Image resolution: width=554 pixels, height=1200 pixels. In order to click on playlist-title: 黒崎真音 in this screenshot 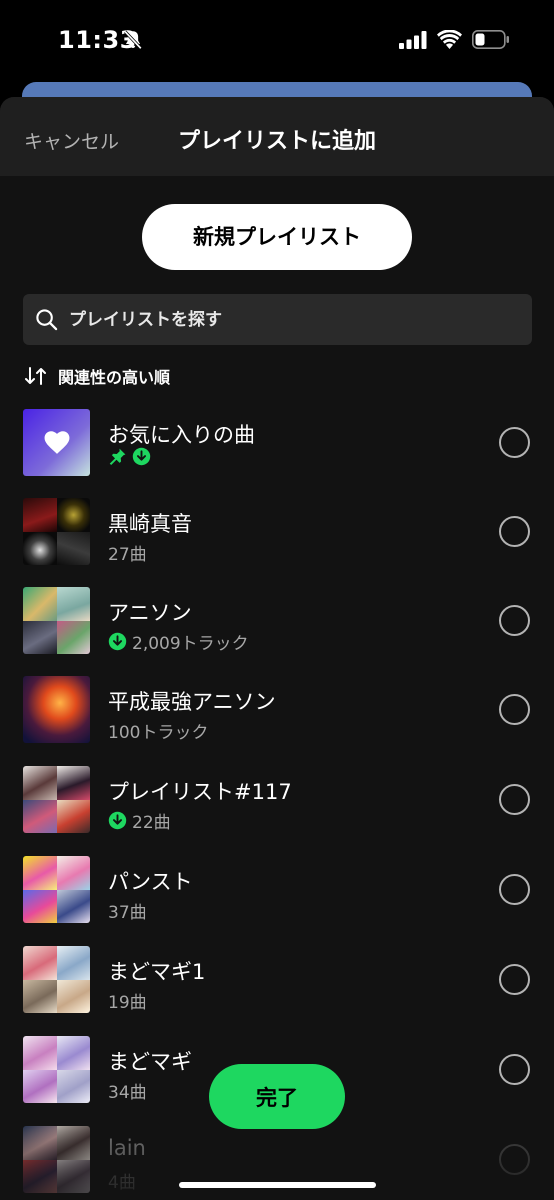, I will do `click(150, 524)`.